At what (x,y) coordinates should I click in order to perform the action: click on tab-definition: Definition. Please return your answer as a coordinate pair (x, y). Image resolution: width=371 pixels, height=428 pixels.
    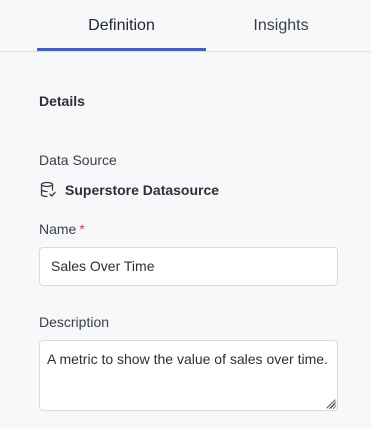
    Looking at the image, I should click on (121, 26).